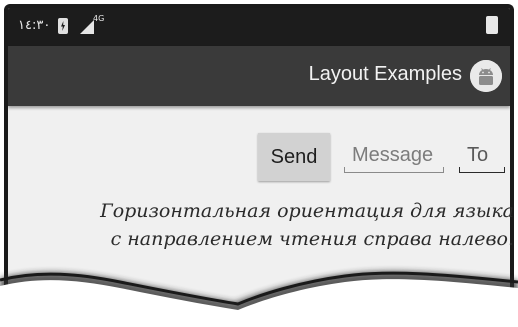 Image resolution: width=518 pixels, height=327 pixels. I want to click on send-button: Send, so click(294, 157).